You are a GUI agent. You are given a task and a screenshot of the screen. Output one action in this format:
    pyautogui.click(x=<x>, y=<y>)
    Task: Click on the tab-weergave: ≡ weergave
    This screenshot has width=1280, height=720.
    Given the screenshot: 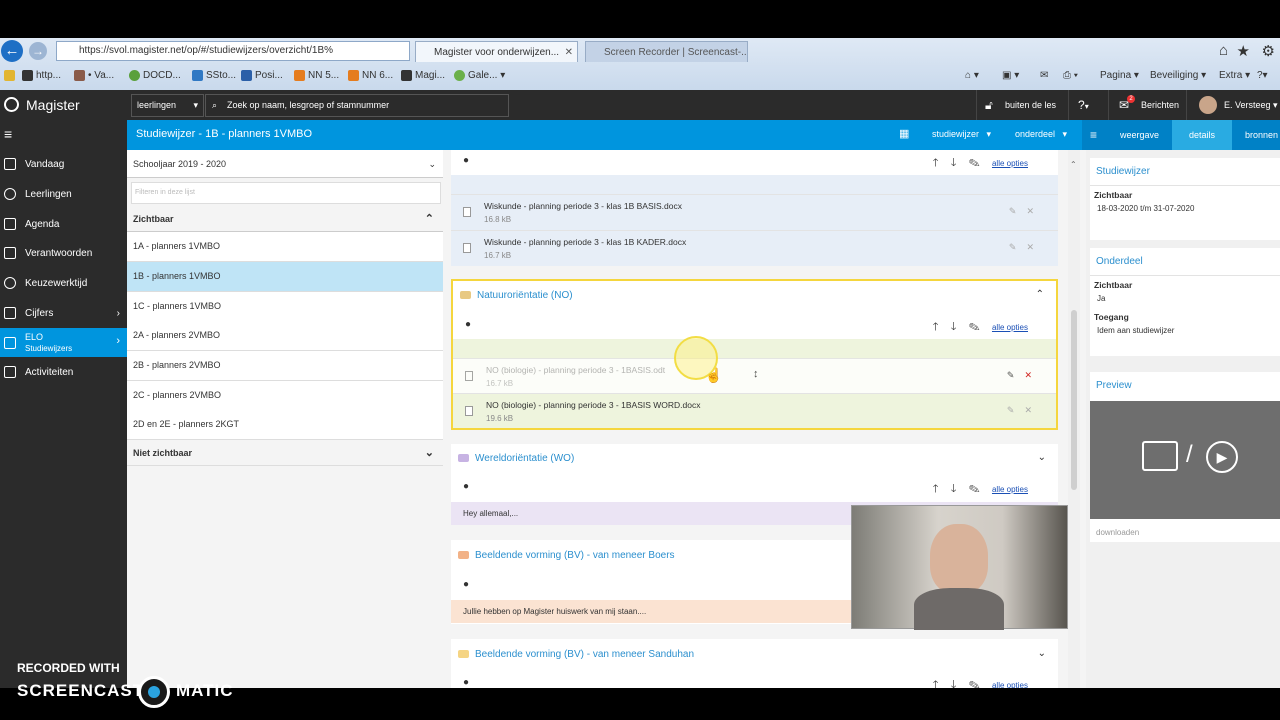 What is the action you would take?
    pyautogui.click(x=1127, y=135)
    